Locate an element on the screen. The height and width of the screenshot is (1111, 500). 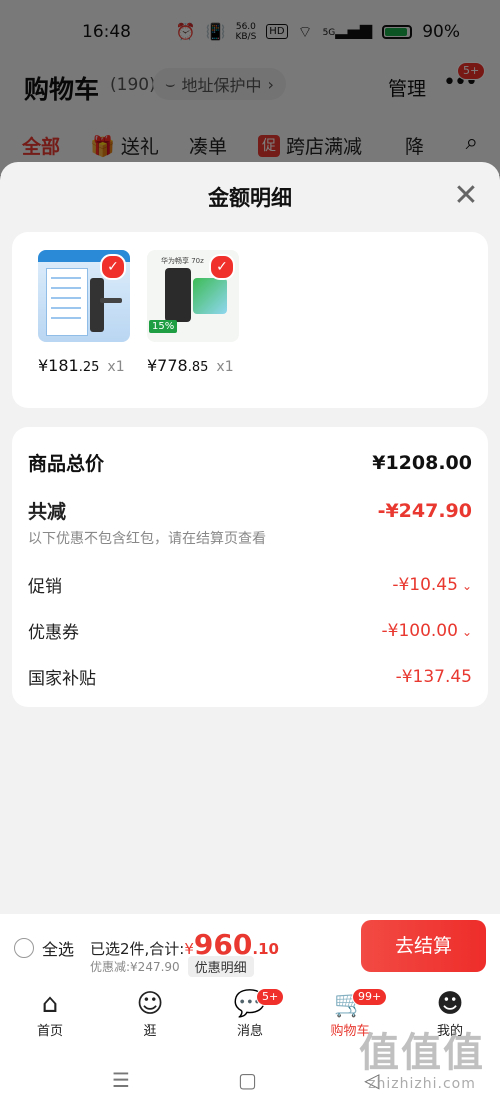
battery-percent: 90% is located at coordinates (441, 31).